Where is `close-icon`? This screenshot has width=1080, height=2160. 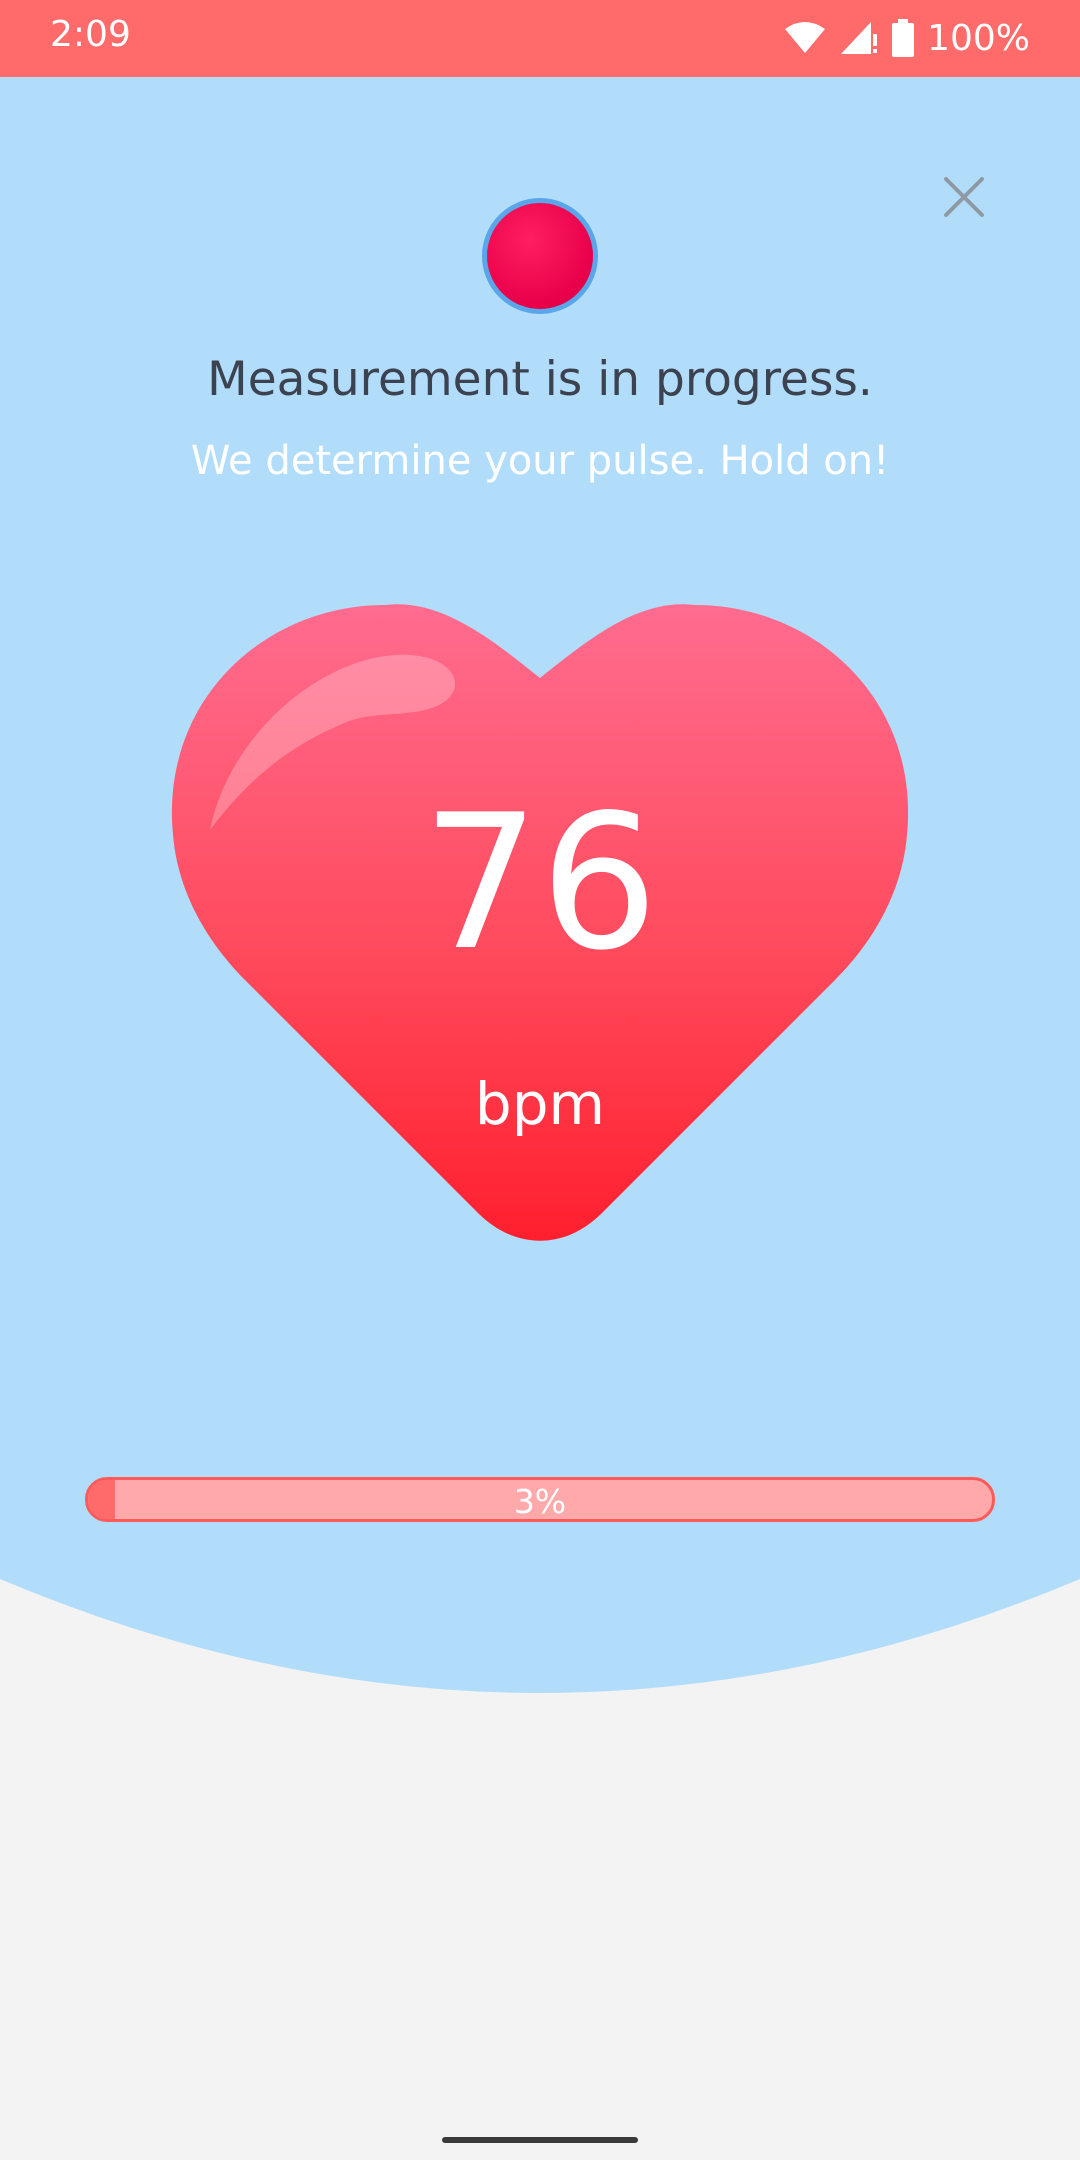
close-icon is located at coordinates (964, 197).